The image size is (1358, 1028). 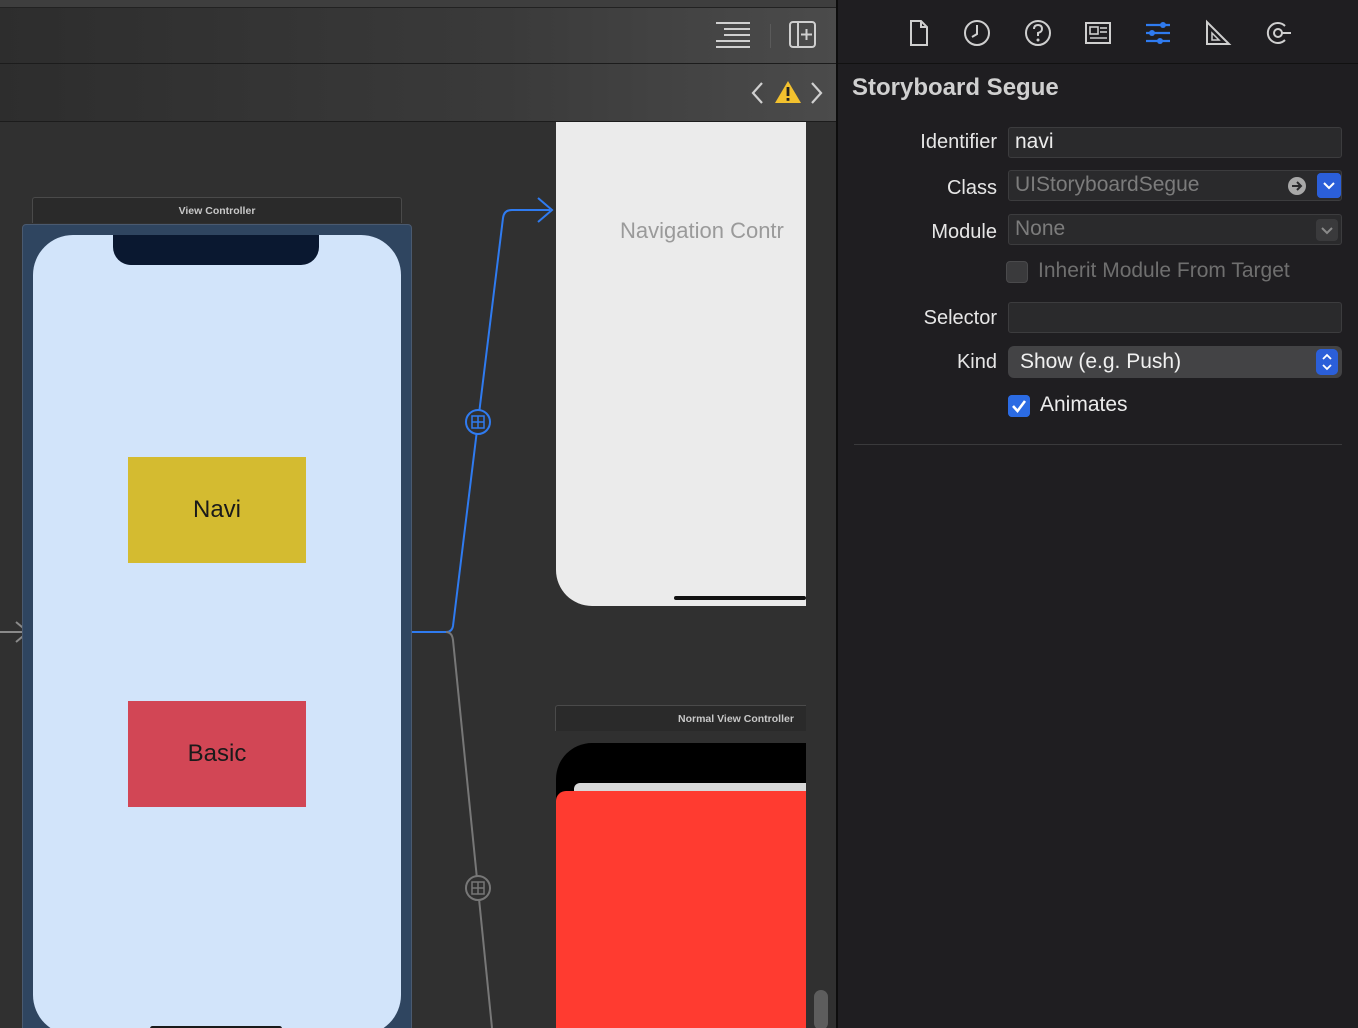 What do you see at coordinates (816, 93) in the screenshot?
I see `forward-chevron-icon` at bounding box center [816, 93].